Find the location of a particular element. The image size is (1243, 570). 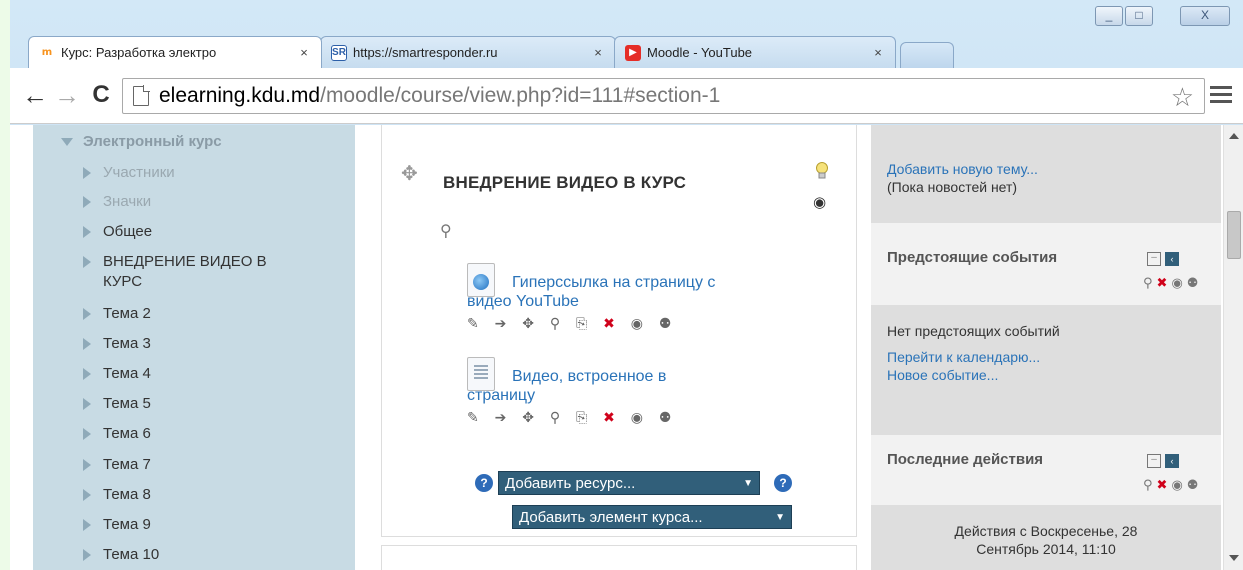

nav-item-label: ВНЕДРЕНИЕ ВИДЕО В is located at coordinates (185, 261).